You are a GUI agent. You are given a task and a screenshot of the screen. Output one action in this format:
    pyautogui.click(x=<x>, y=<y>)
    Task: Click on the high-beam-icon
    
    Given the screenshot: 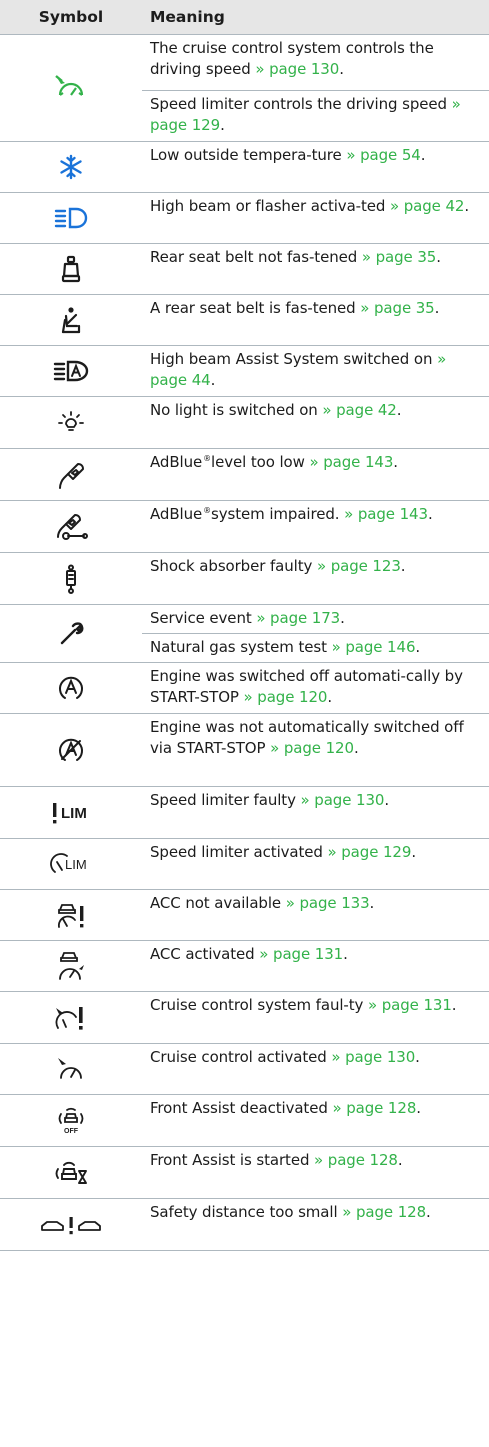 What is the action you would take?
    pyautogui.click(x=71, y=218)
    